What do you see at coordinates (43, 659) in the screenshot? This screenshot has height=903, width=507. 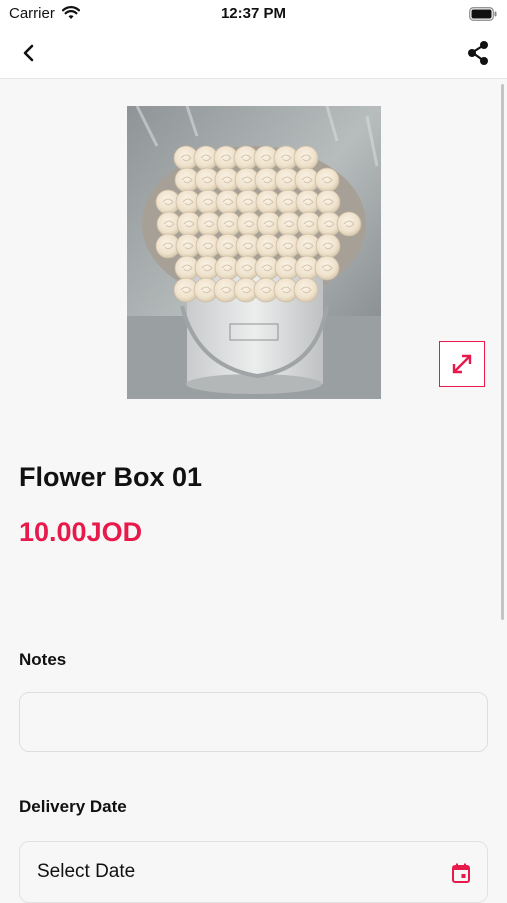 I see `notes-label: Notes` at bounding box center [43, 659].